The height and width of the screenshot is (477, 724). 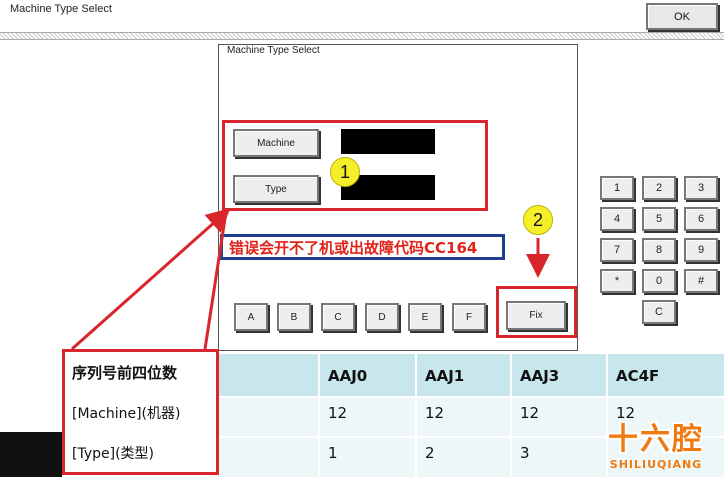 I want to click on brand-logo: 十六腔 SHILIUQIANG, so click(x=656, y=444).